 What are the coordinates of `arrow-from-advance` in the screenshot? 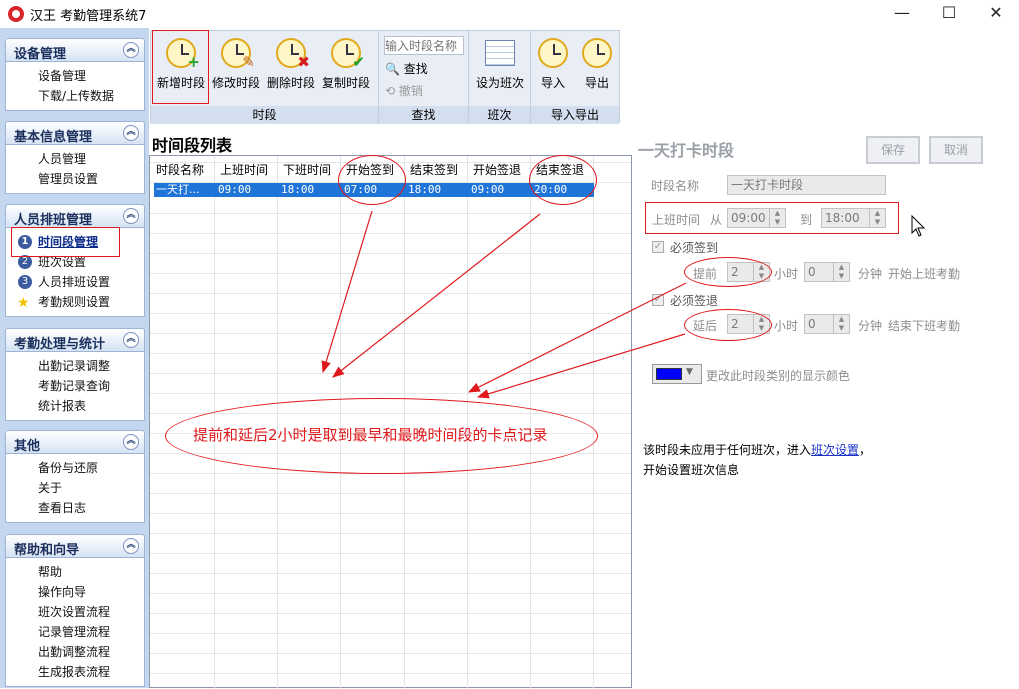 It's located at (577, 337).